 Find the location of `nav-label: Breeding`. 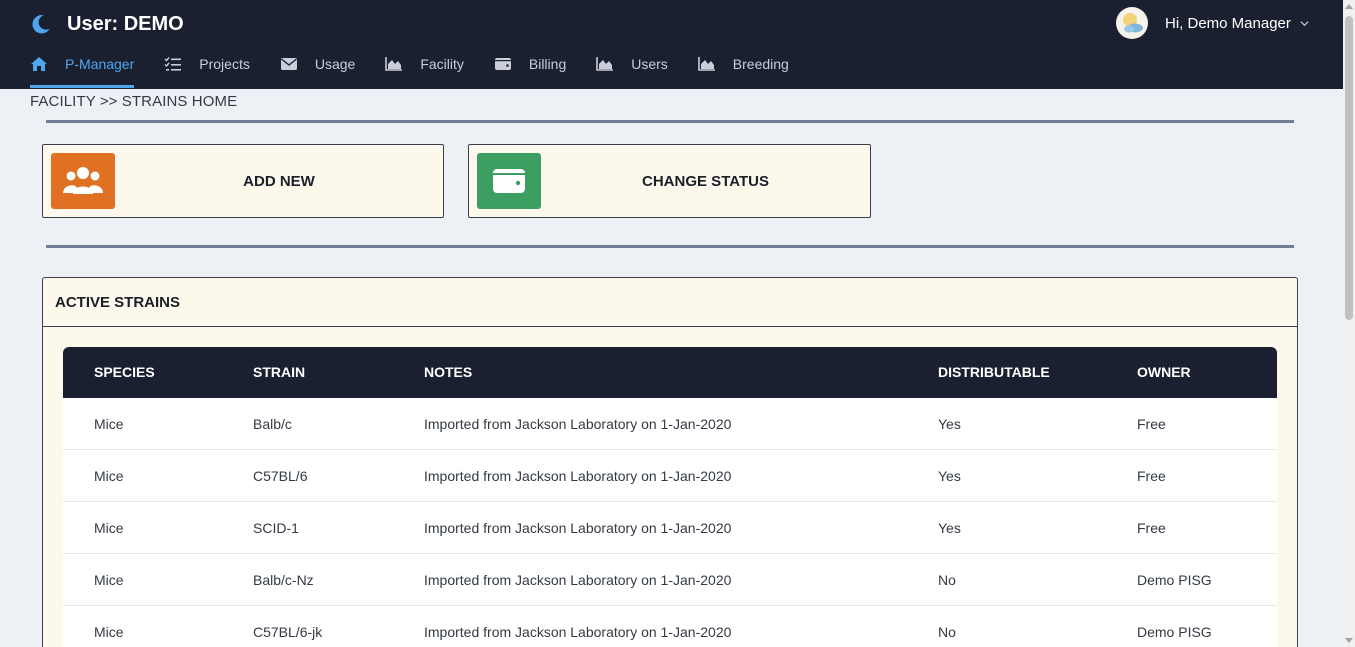

nav-label: Breeding is located at coordinates (760, 64).